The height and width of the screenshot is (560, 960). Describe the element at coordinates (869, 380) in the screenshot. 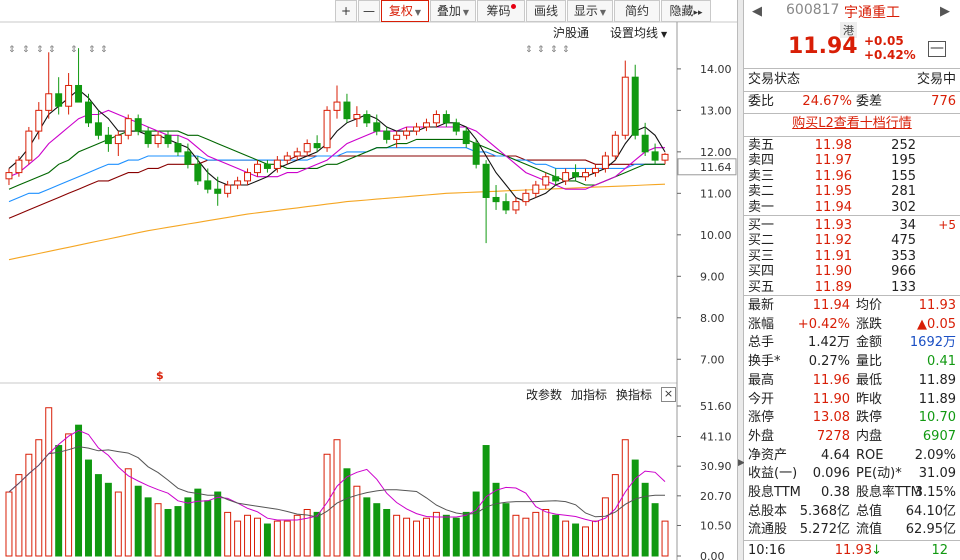

I see `quote-label: 最低` at that location.